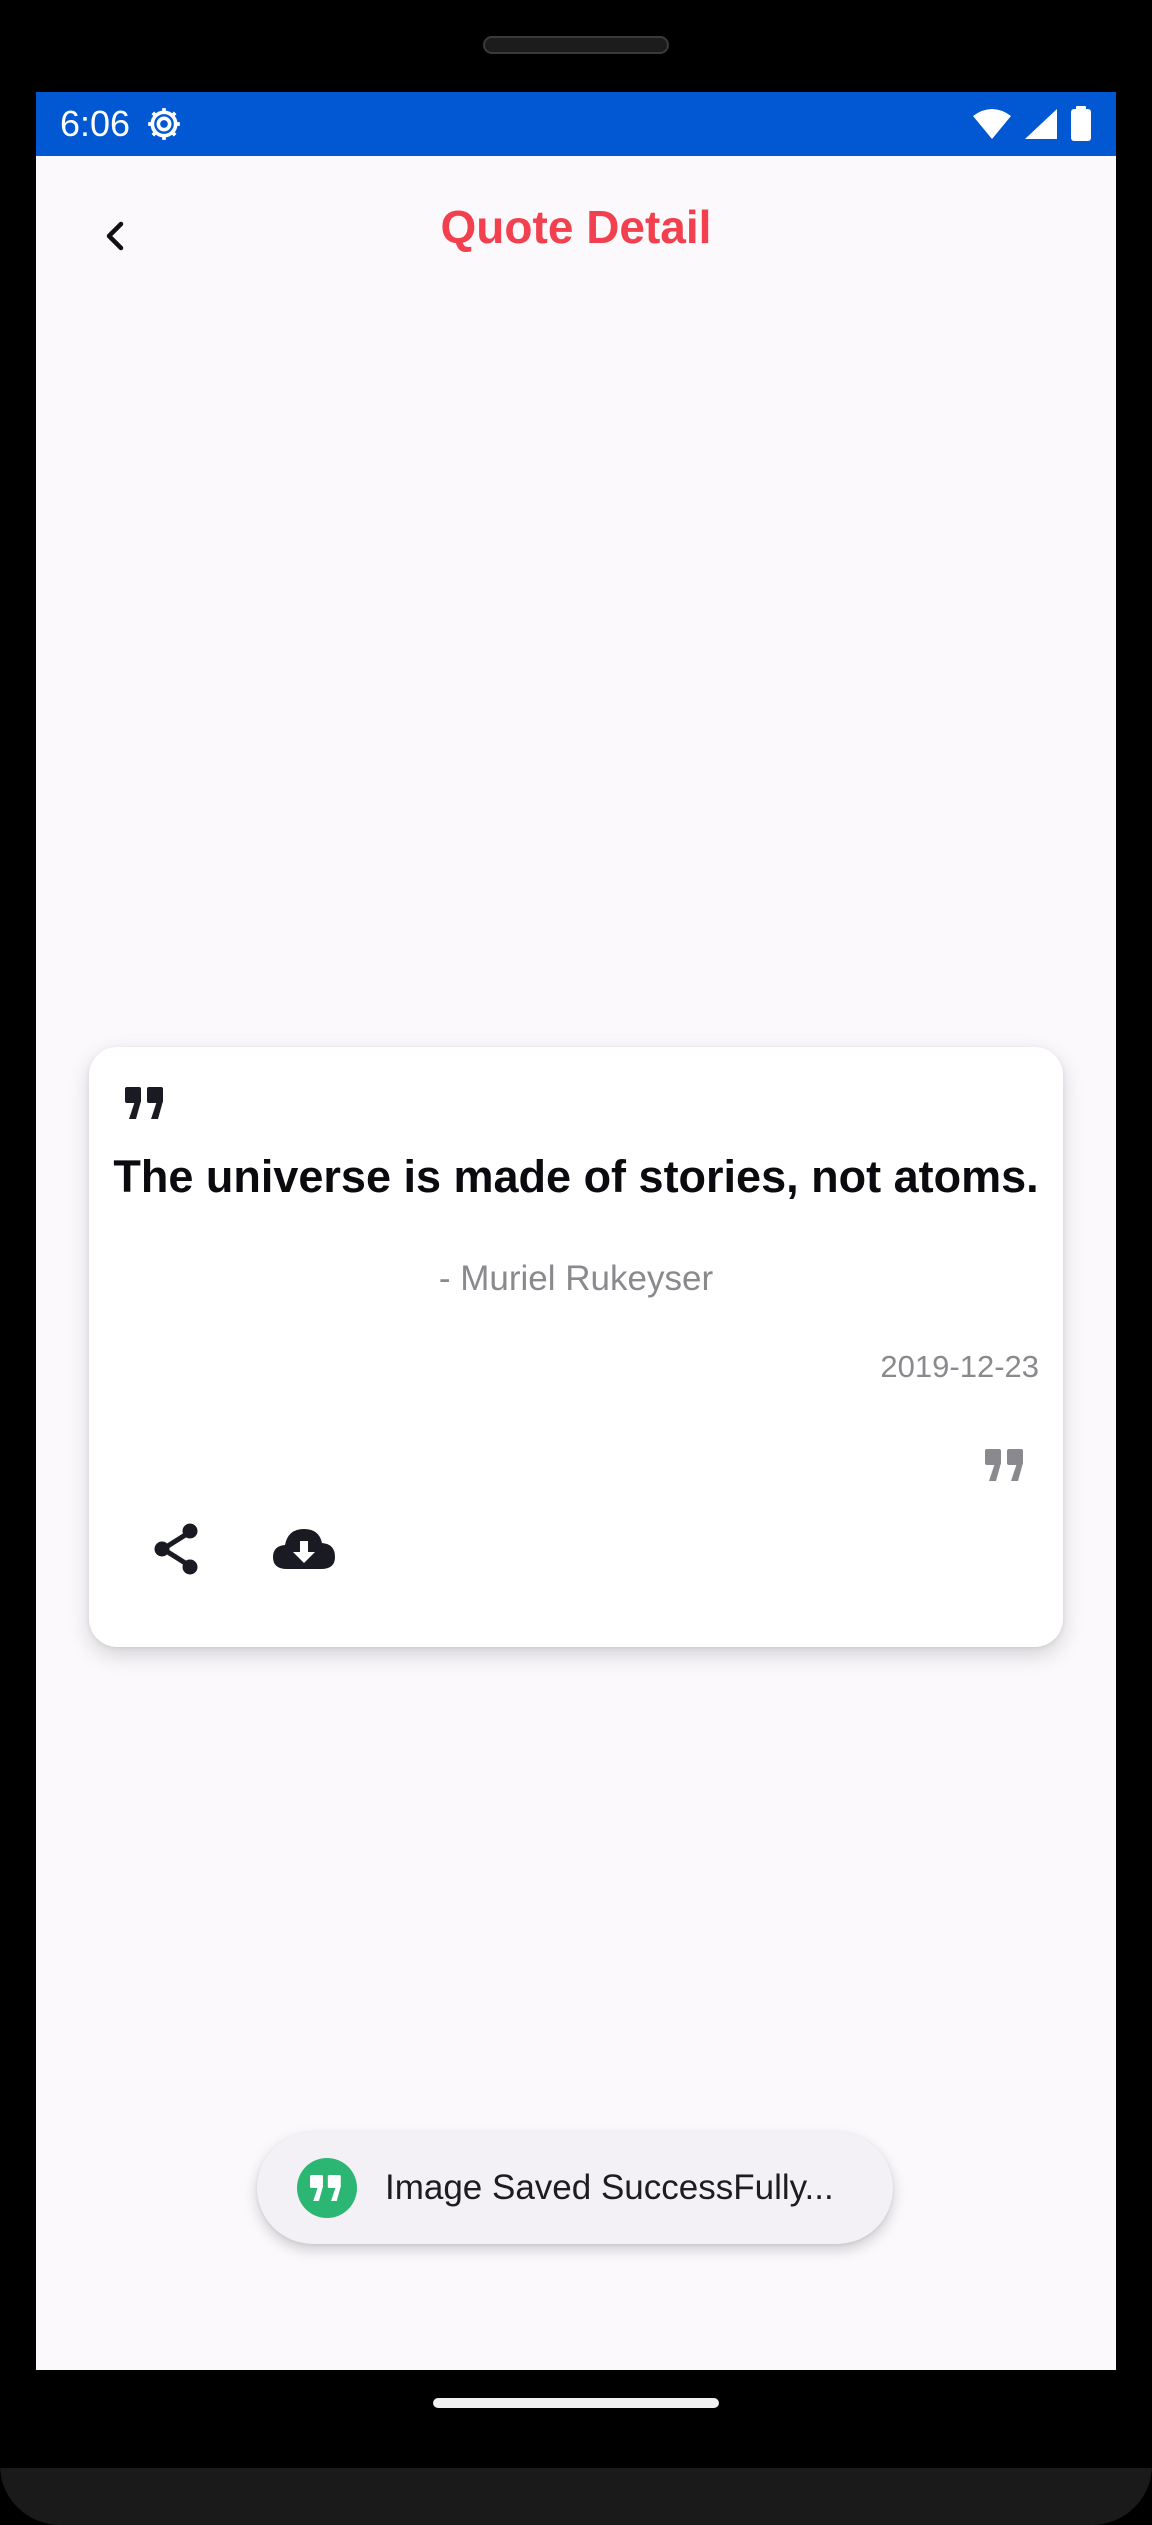  What do you see at coordinates (576, 124) in the screenshot?
I see `status-bar: 6:06` at bounding box center [576, 124].